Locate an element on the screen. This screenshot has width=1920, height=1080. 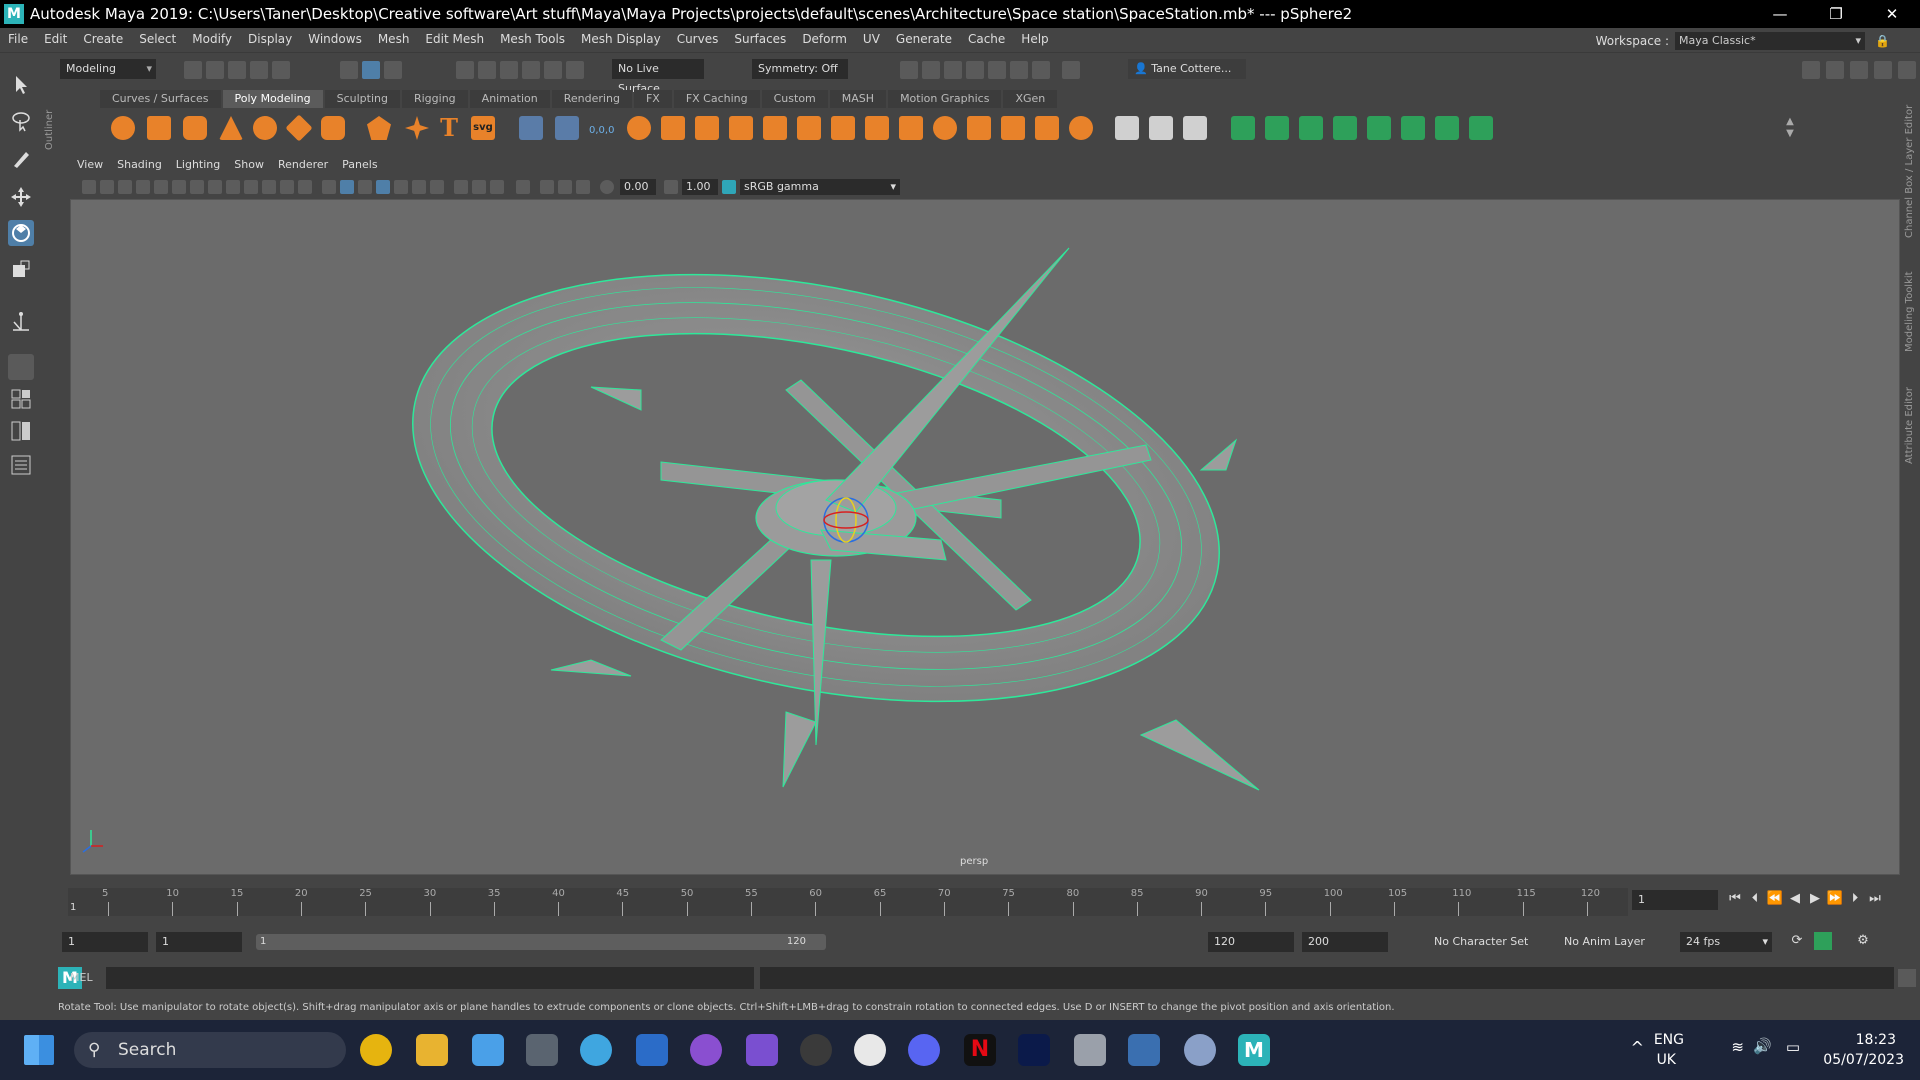
move-tool-icon is located at coordinates (21, 197).